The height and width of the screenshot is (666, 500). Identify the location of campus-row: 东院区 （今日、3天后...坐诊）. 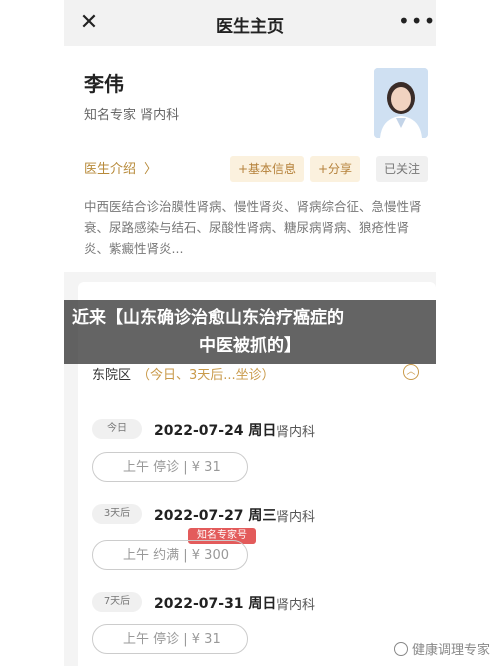
(183, 373).